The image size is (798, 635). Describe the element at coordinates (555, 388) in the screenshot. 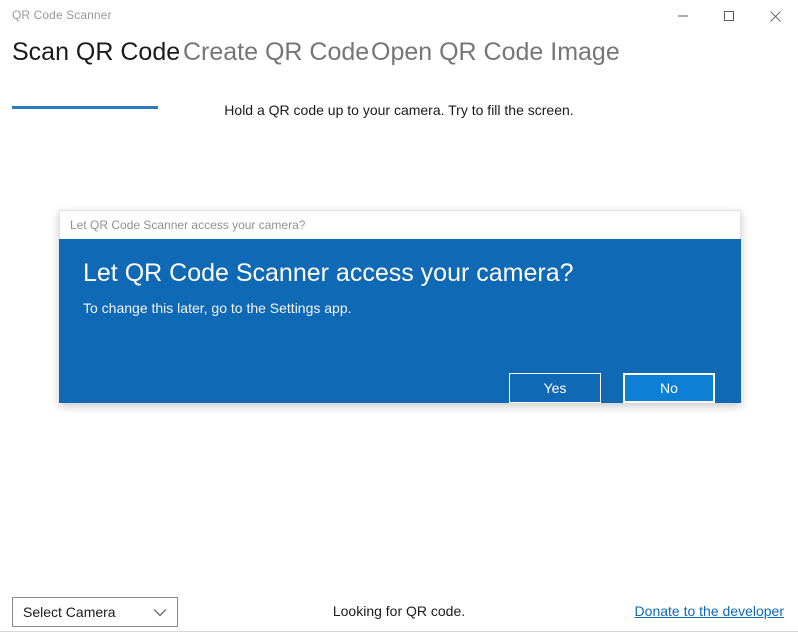

I see `dialog-yes-button: Yes` at that location.